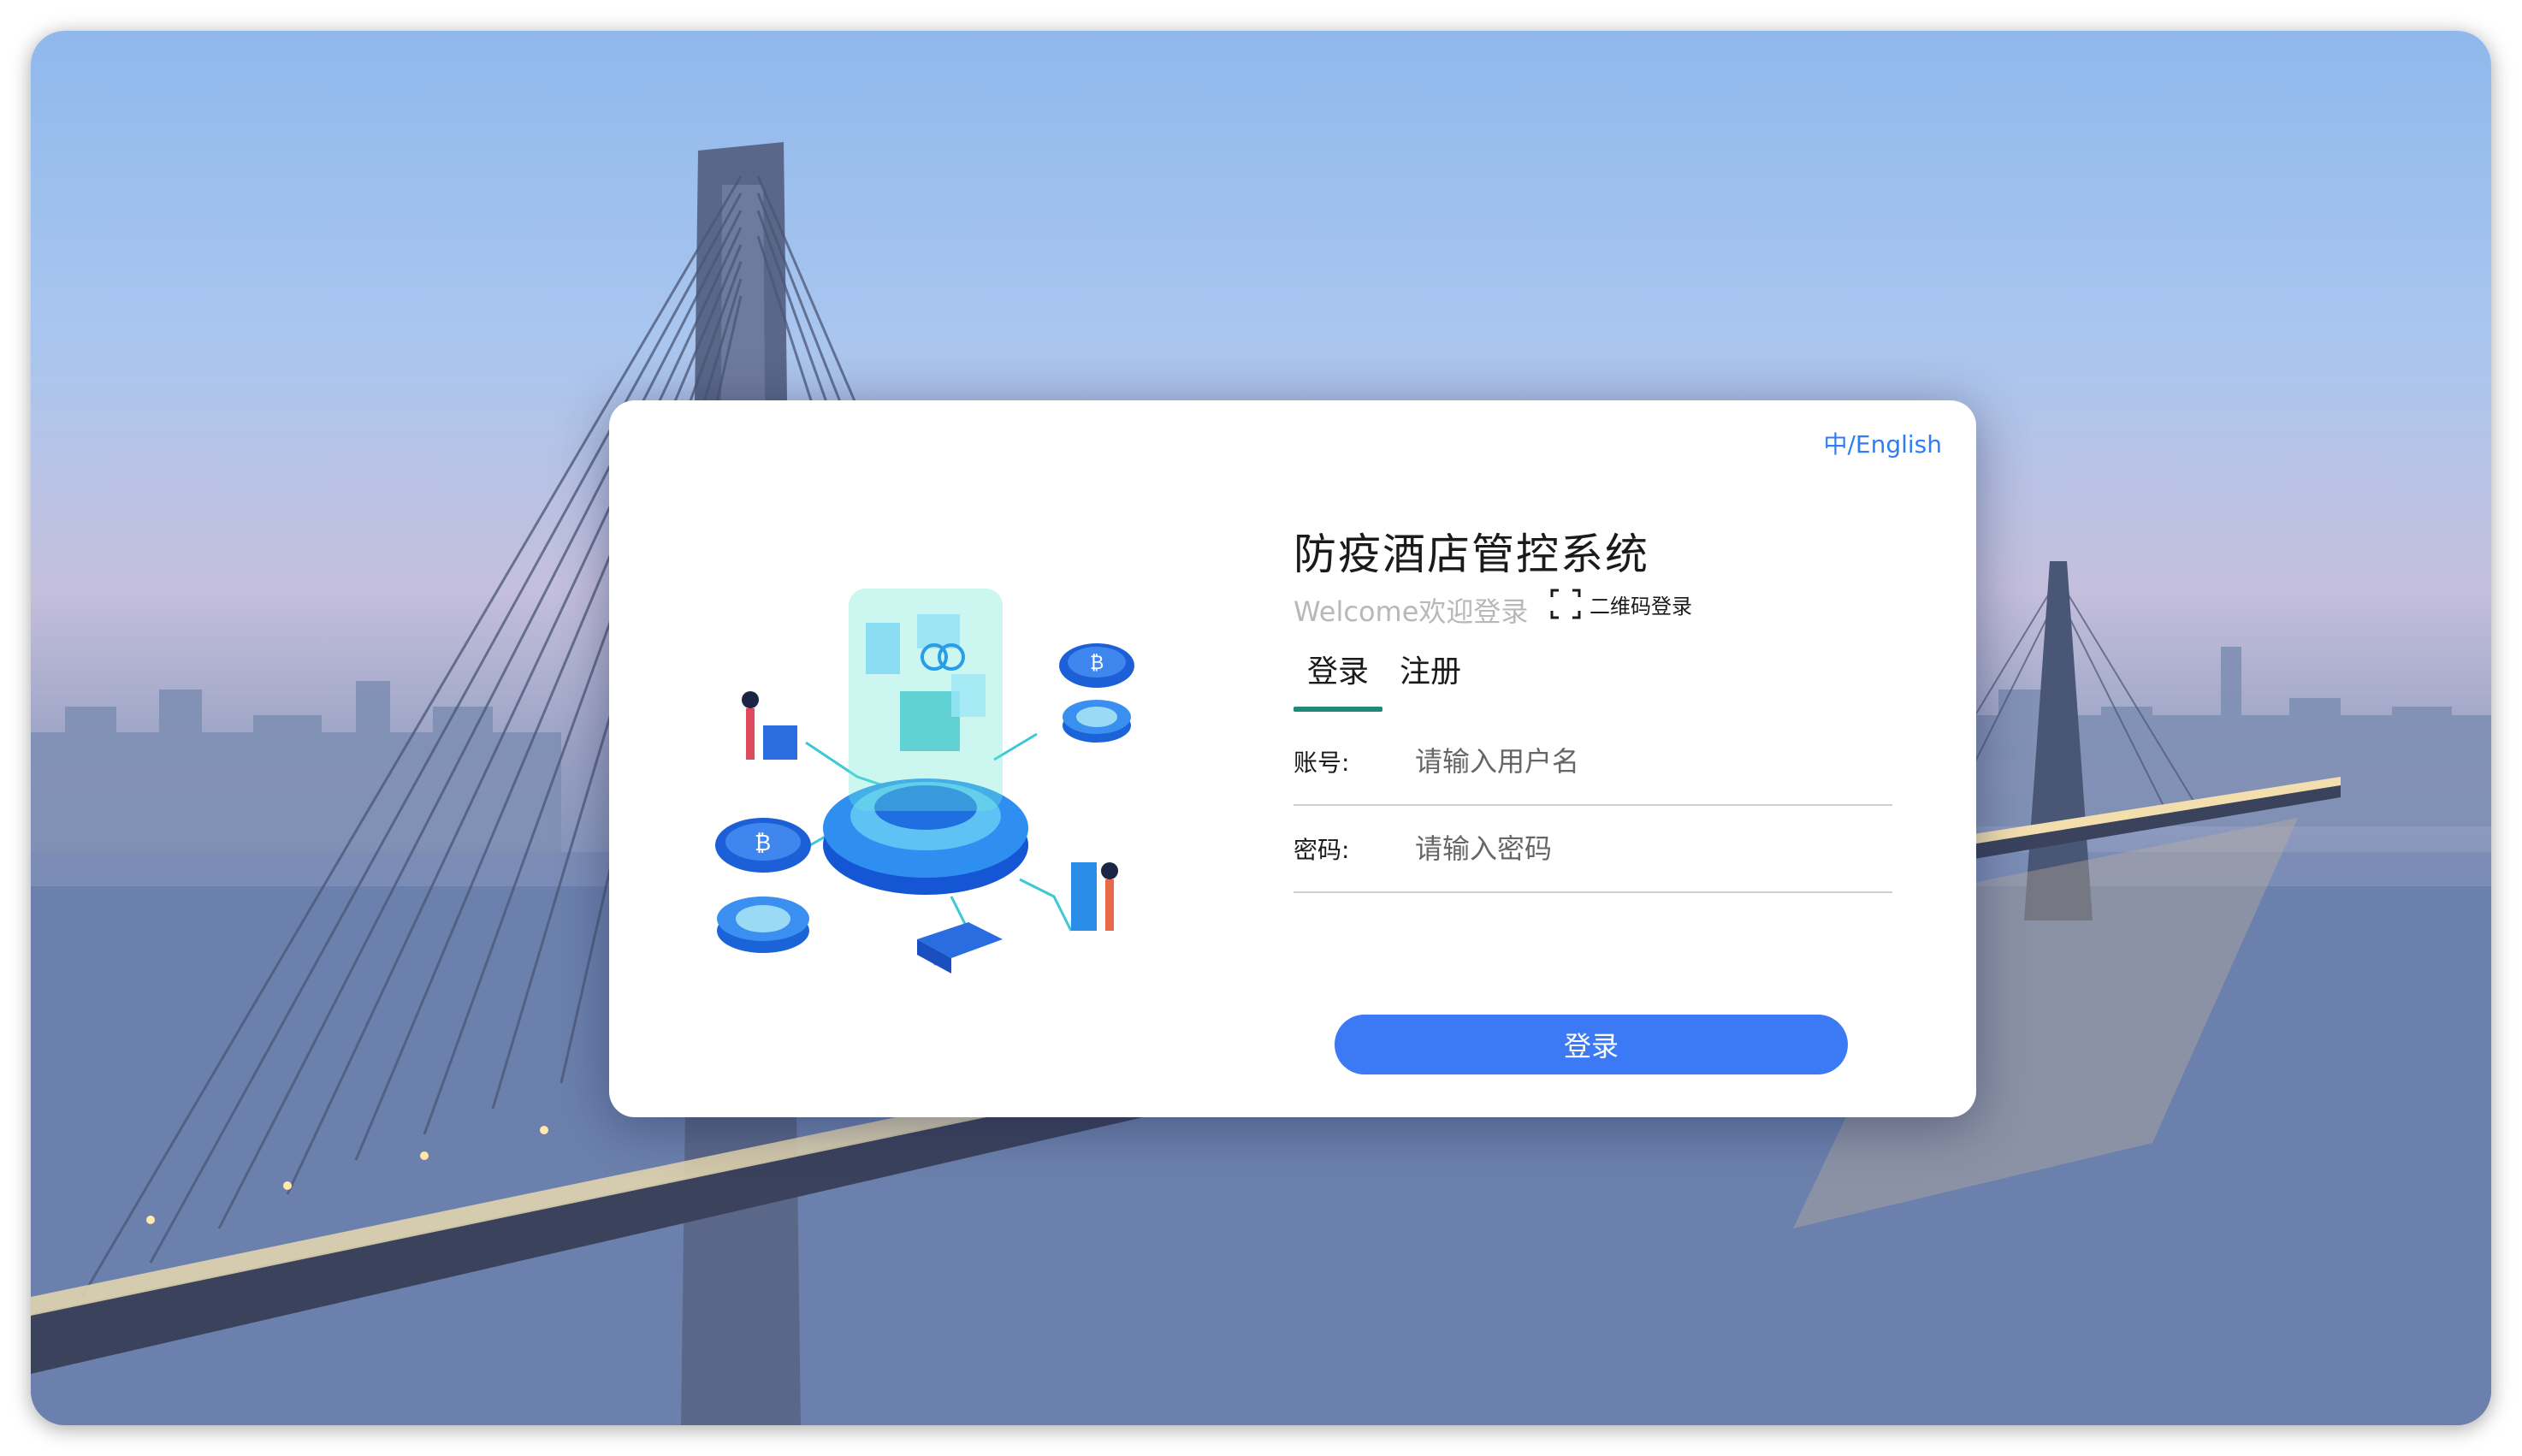 The width and height of the screenshot is (2522, 1456). I want to click on password-input, so click(1646, 849).